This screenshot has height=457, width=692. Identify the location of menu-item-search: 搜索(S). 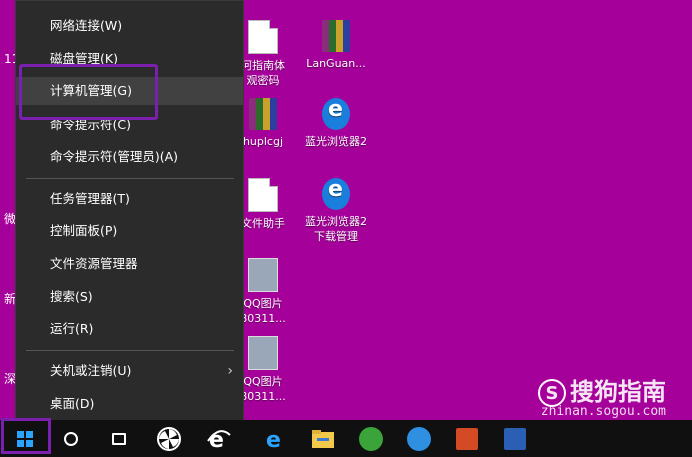
(129, 297).